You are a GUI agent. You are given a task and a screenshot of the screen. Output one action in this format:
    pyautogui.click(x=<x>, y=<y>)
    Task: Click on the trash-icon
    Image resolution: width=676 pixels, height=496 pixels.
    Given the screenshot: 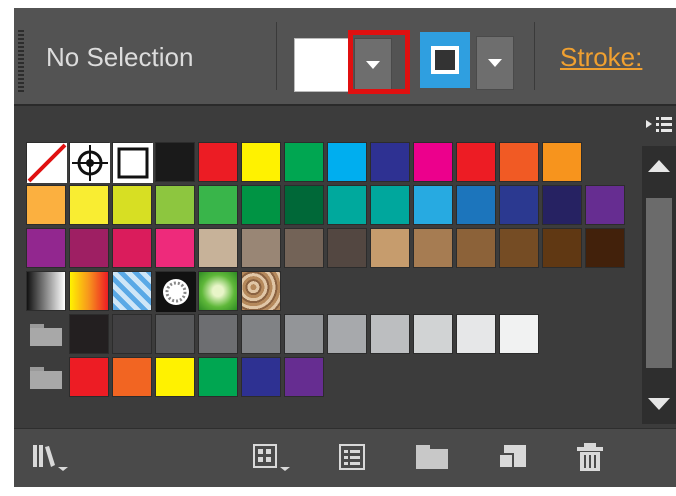 What is the action you would take?
    pyautogui.click(x=590, y=457)
    